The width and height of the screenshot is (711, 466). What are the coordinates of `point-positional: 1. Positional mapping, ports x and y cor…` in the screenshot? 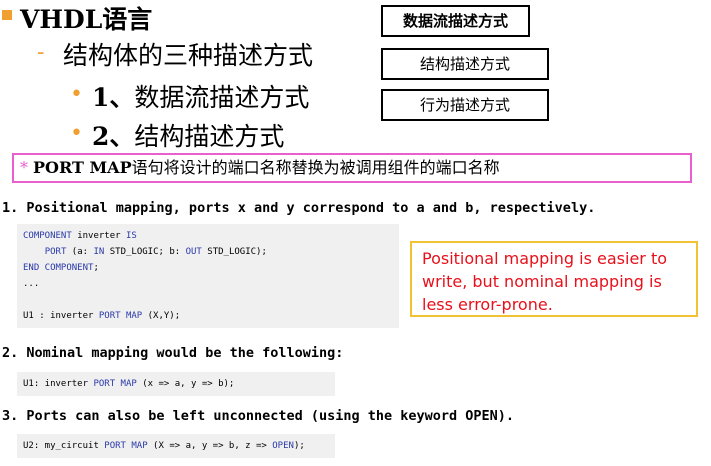 It's located at (299, 208).